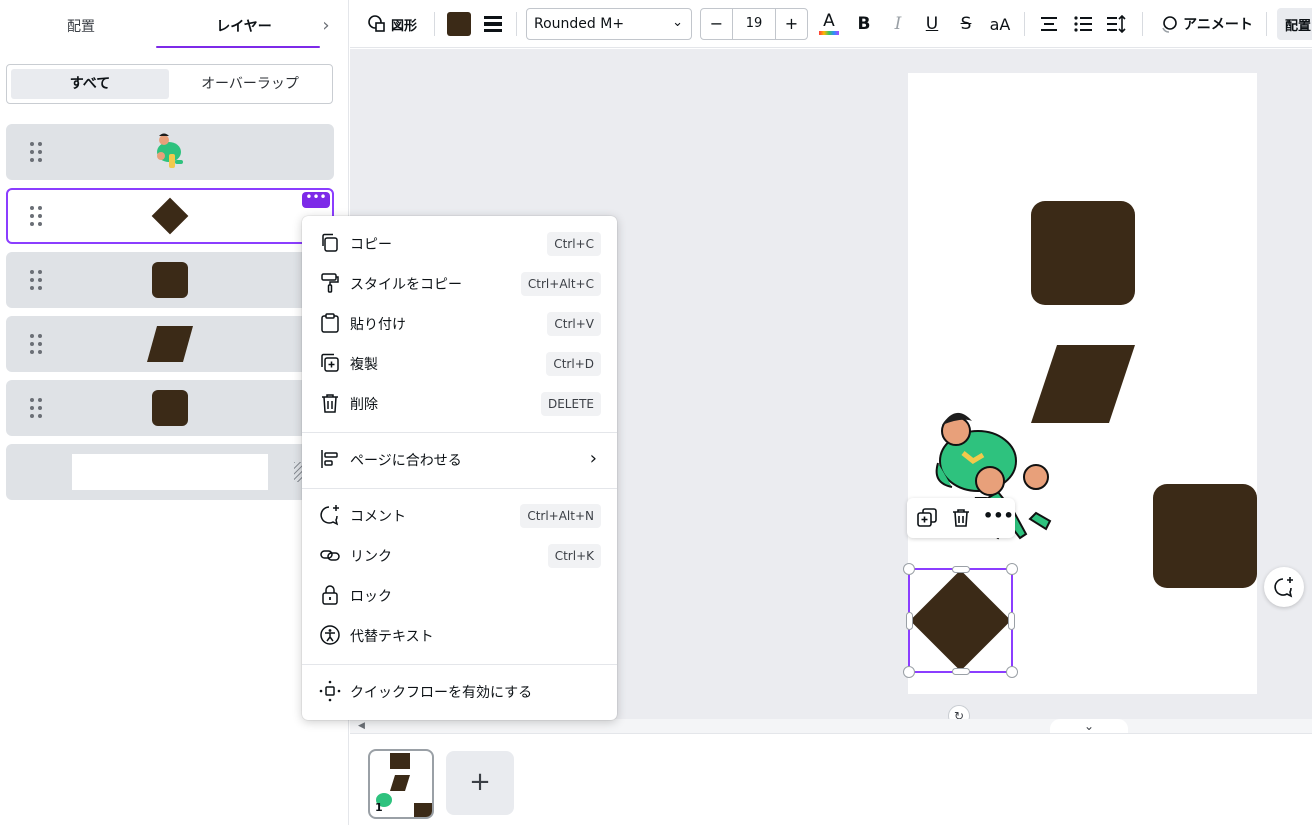 This screenshot has height=825, width=1312. What do you see at coordinates (1000, 24) in the screenshot?
I see `letter-case-button: aA` at bounding box center [1000, 24].